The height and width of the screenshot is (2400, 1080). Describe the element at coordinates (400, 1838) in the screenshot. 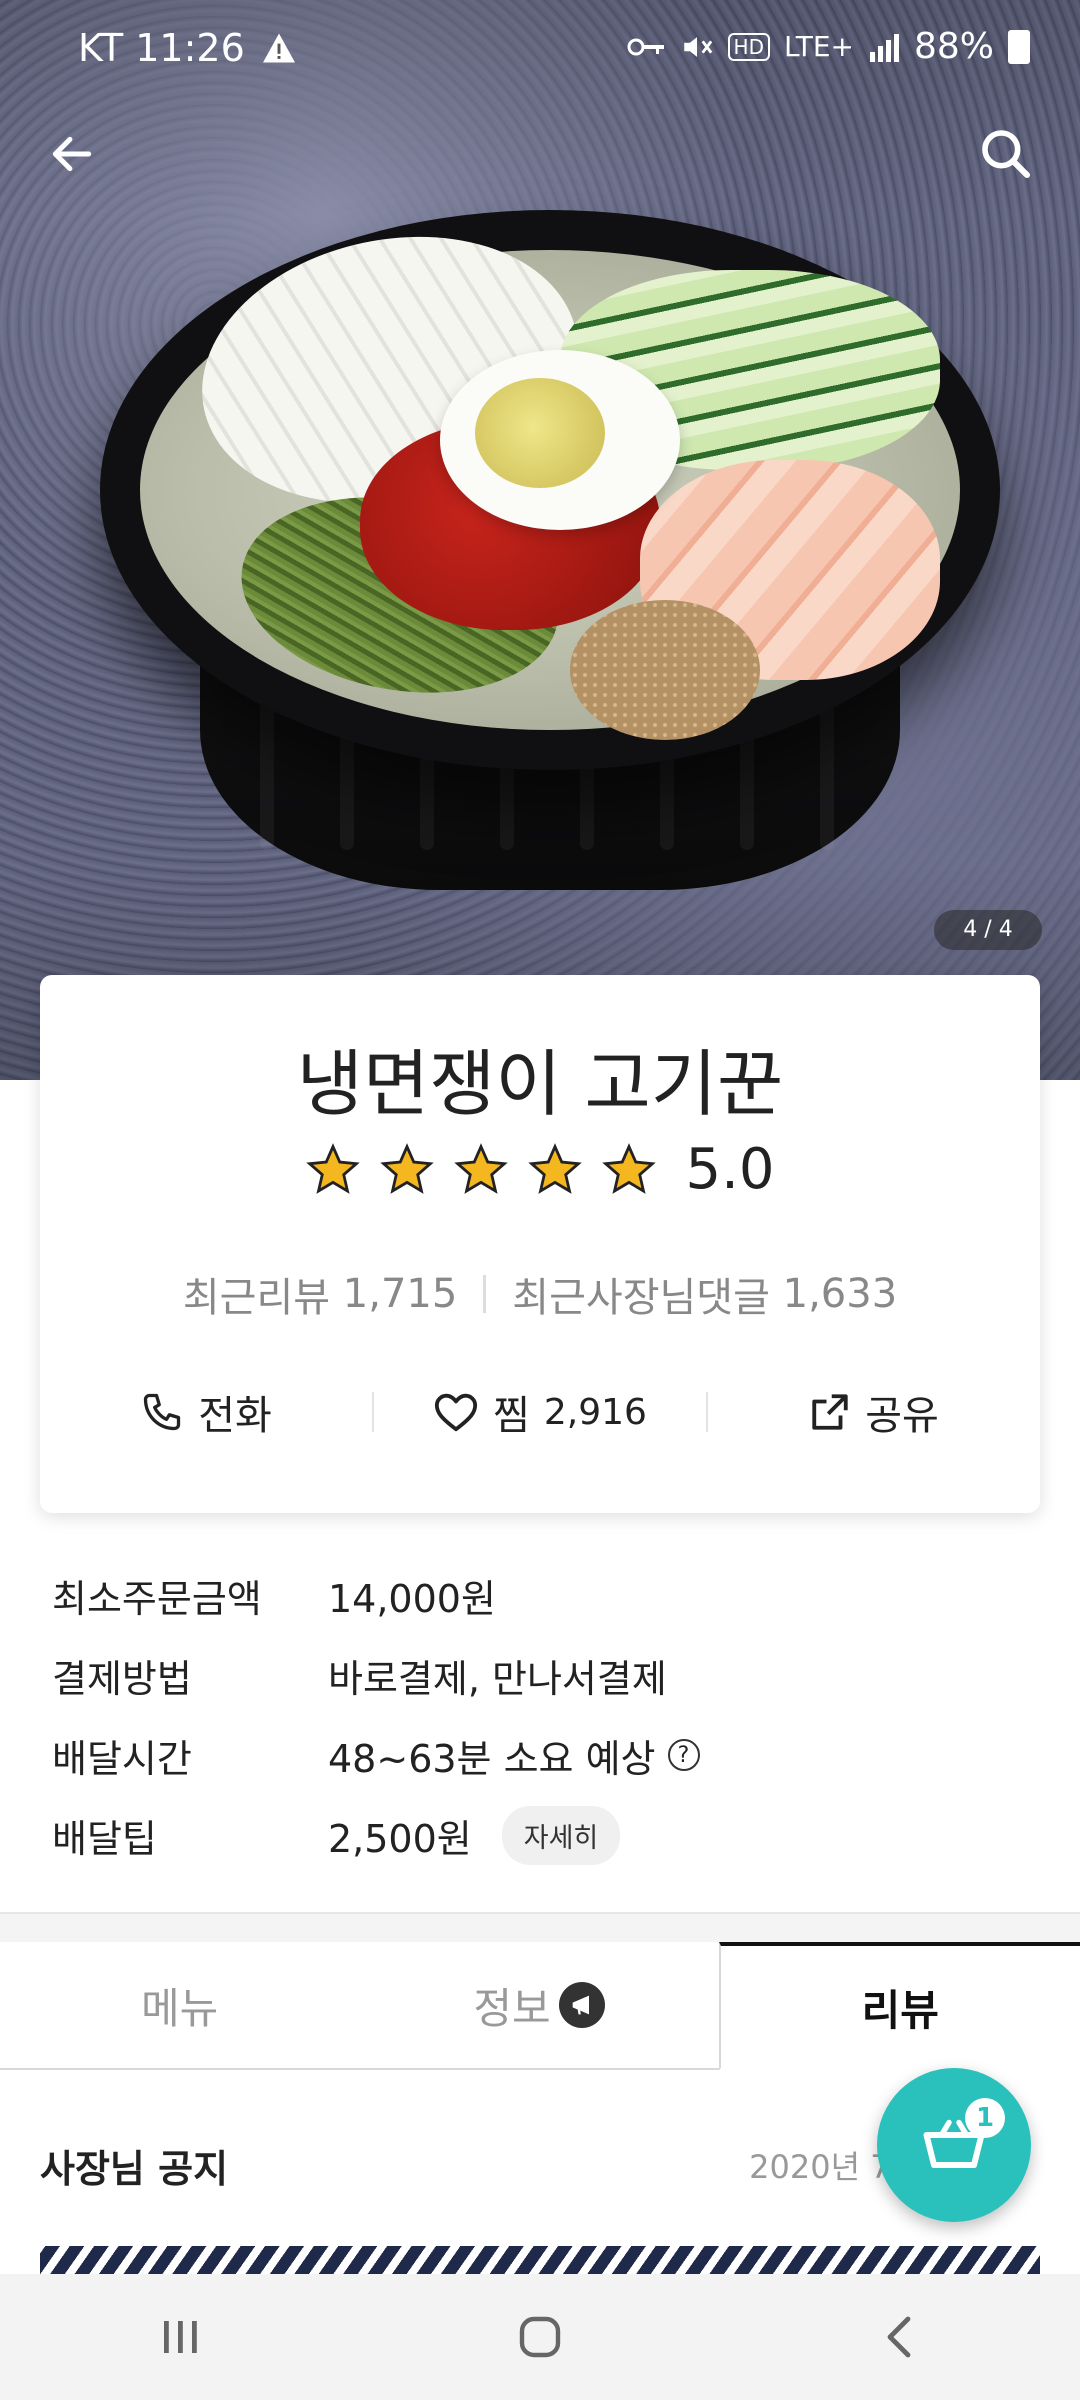

I see `delivery-tip-value: 2,500원` at that location.